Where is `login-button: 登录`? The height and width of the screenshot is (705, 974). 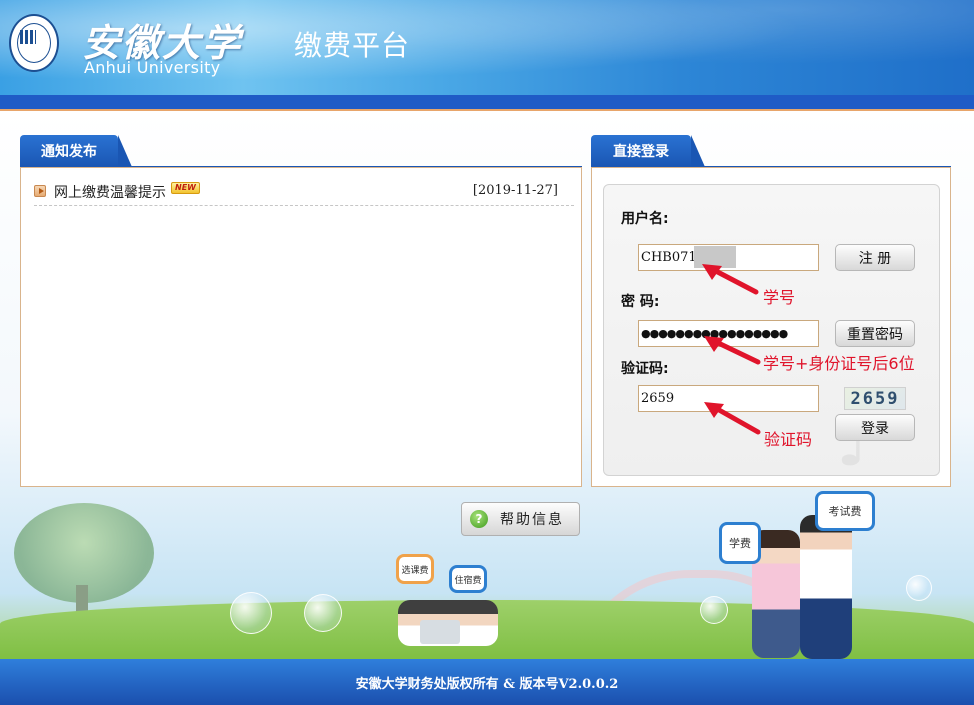 login-button: 登录 is located at coordinates (875, 427).